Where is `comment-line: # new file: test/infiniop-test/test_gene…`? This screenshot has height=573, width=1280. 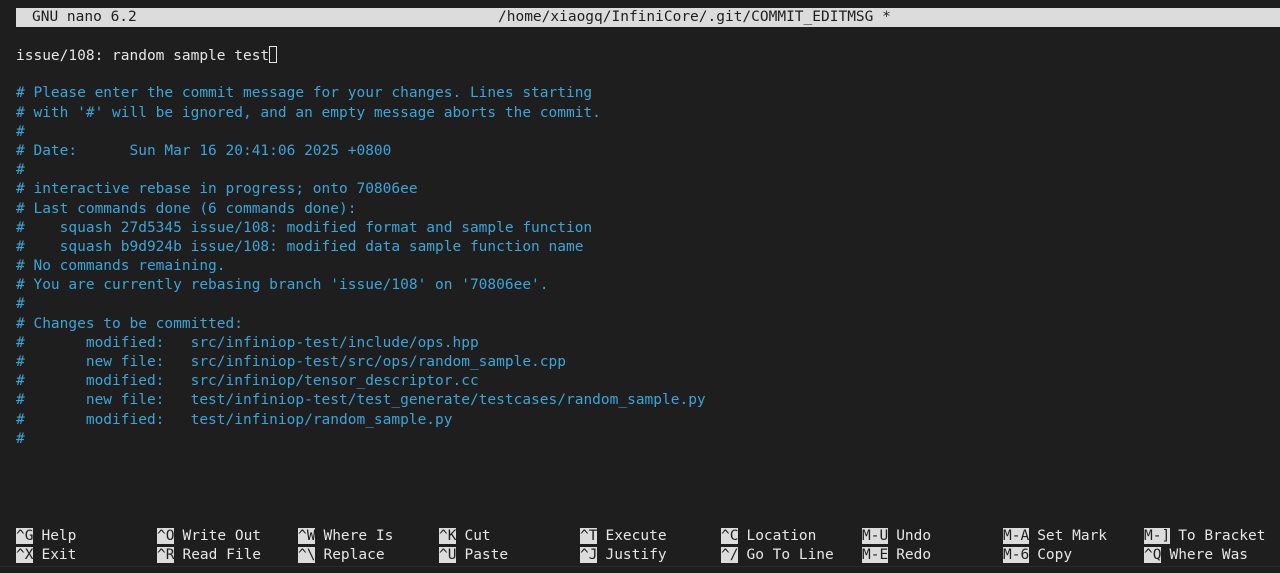
comment-line: # new file: test/infiniop-test/test_gene… is located at coordinates (648, 400).